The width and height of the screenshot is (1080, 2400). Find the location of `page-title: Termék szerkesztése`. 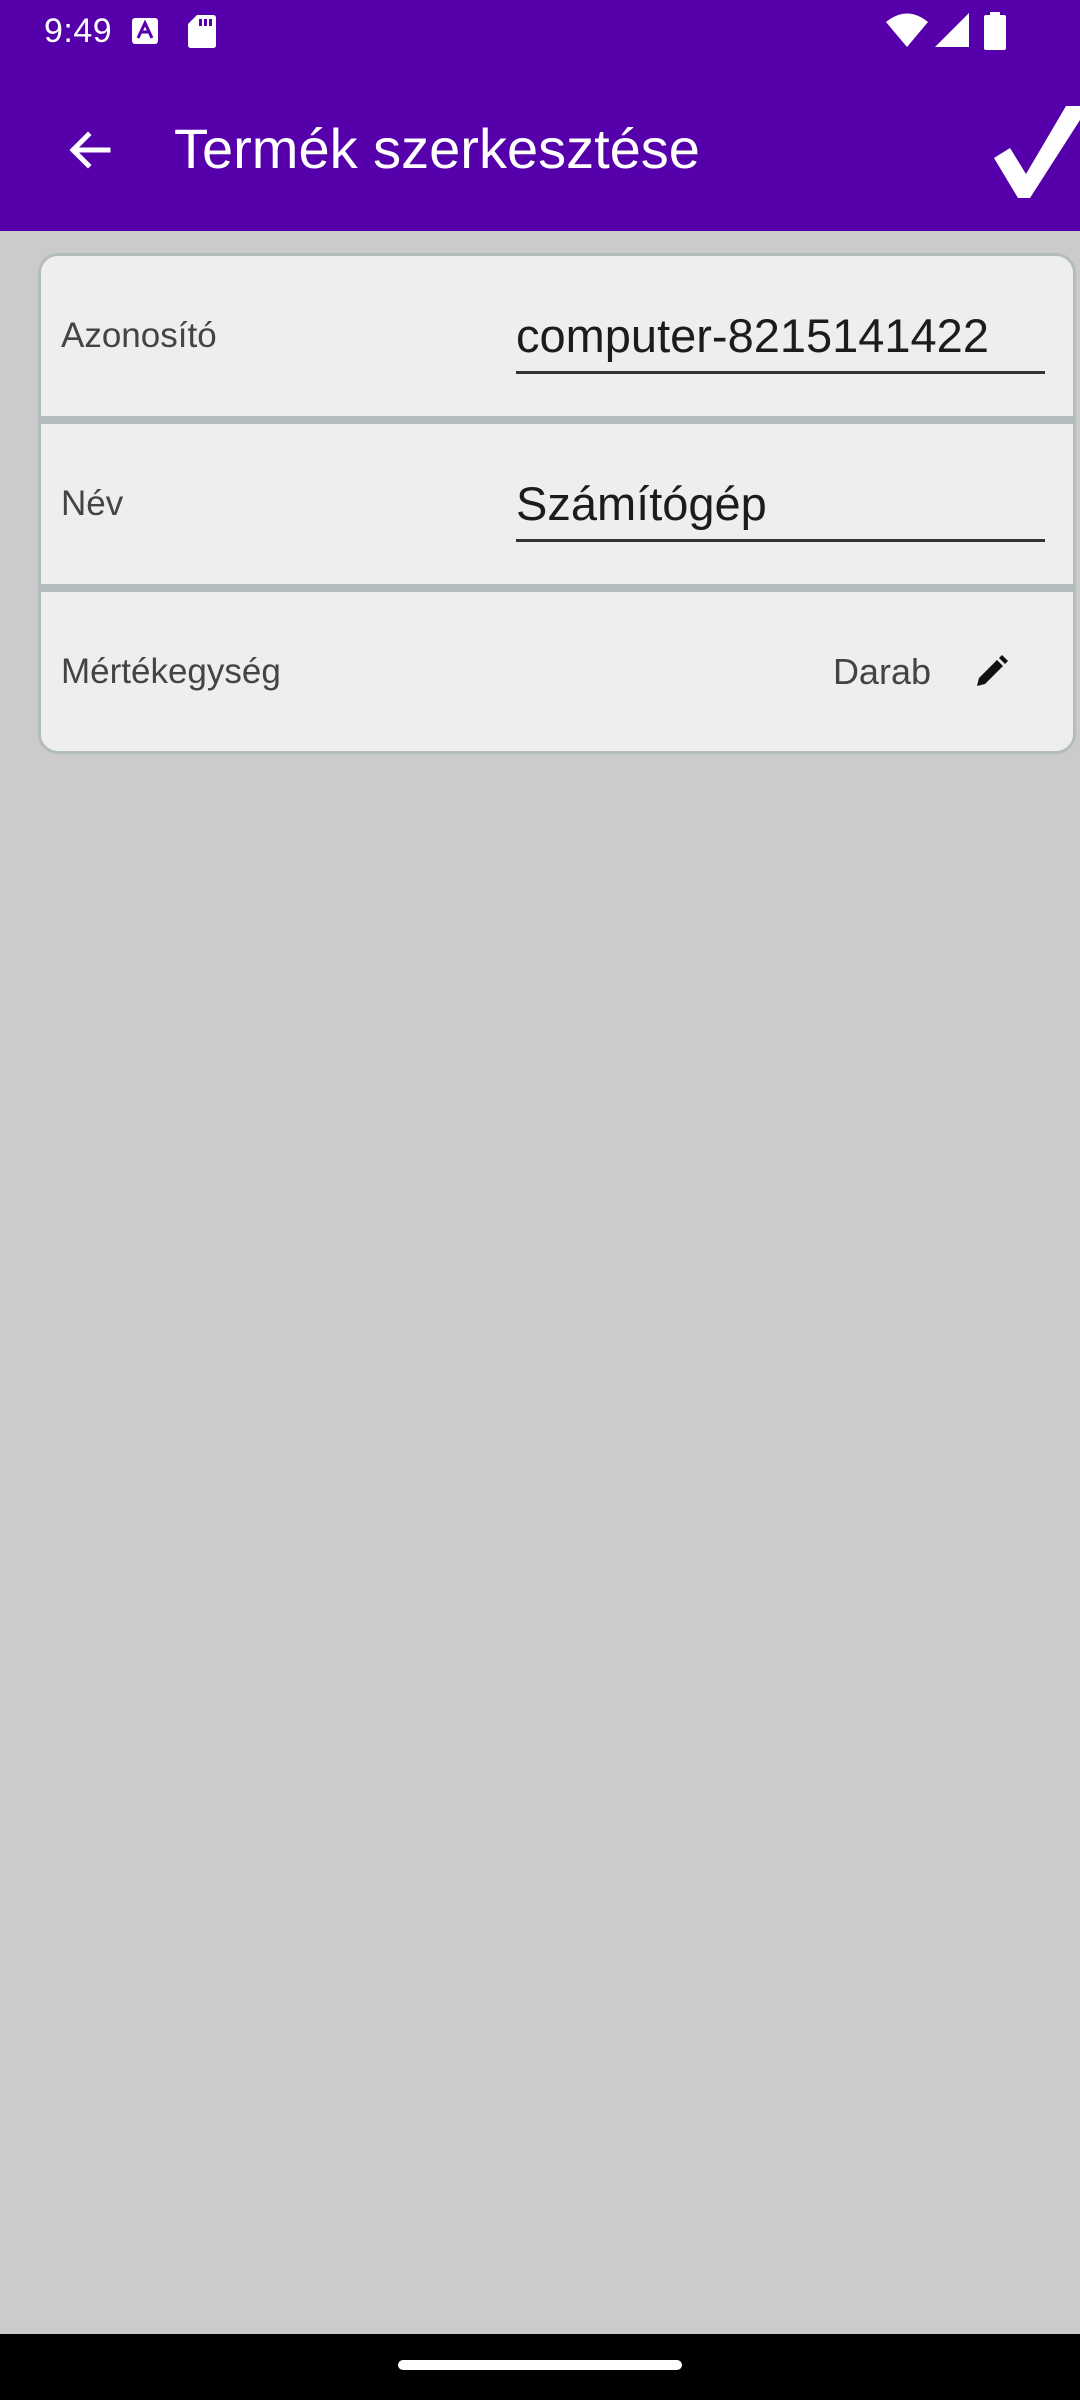

page-title: Termék szerkesztése is located at coordinates (437, 148).